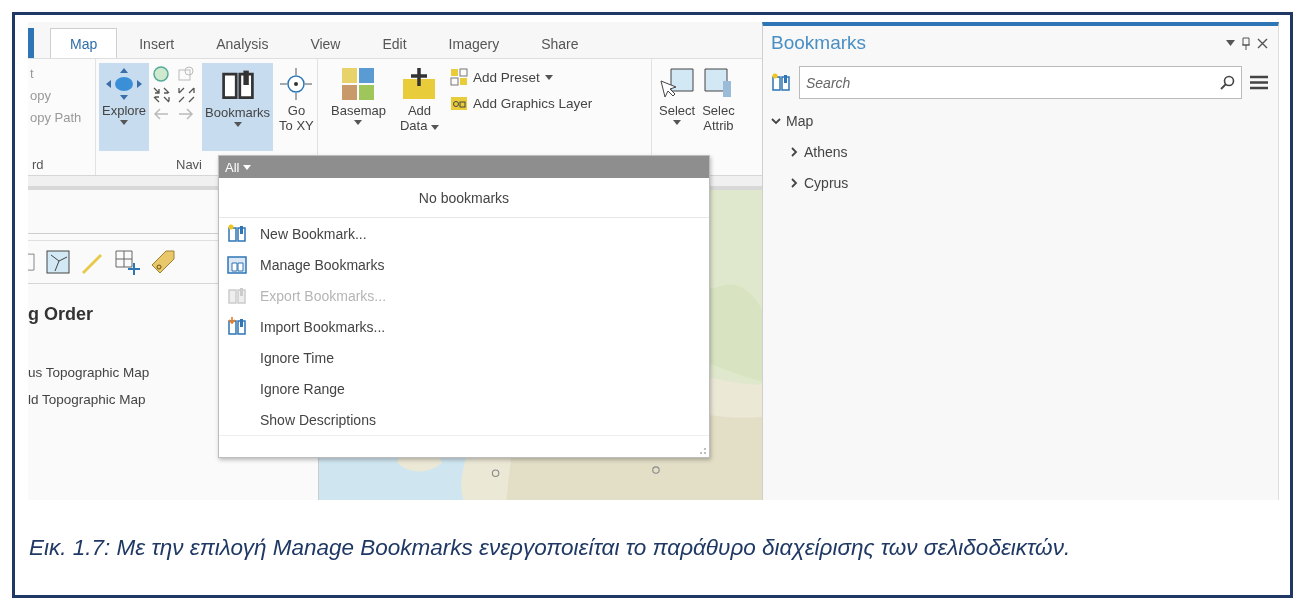  What do you see at coordinates (163, 262) in the screenshot?
I see `tag-icon` at bounding box center [163, 262].